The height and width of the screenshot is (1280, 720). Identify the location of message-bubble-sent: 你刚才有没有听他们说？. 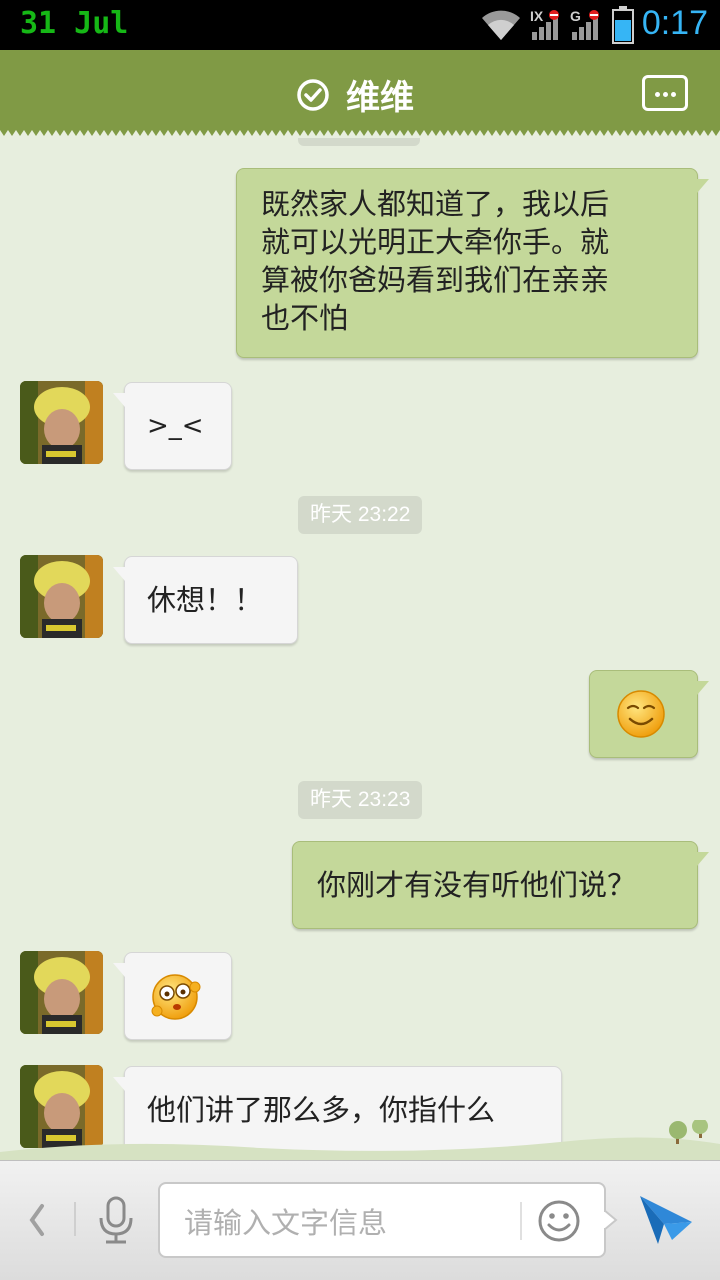
(500, 885).